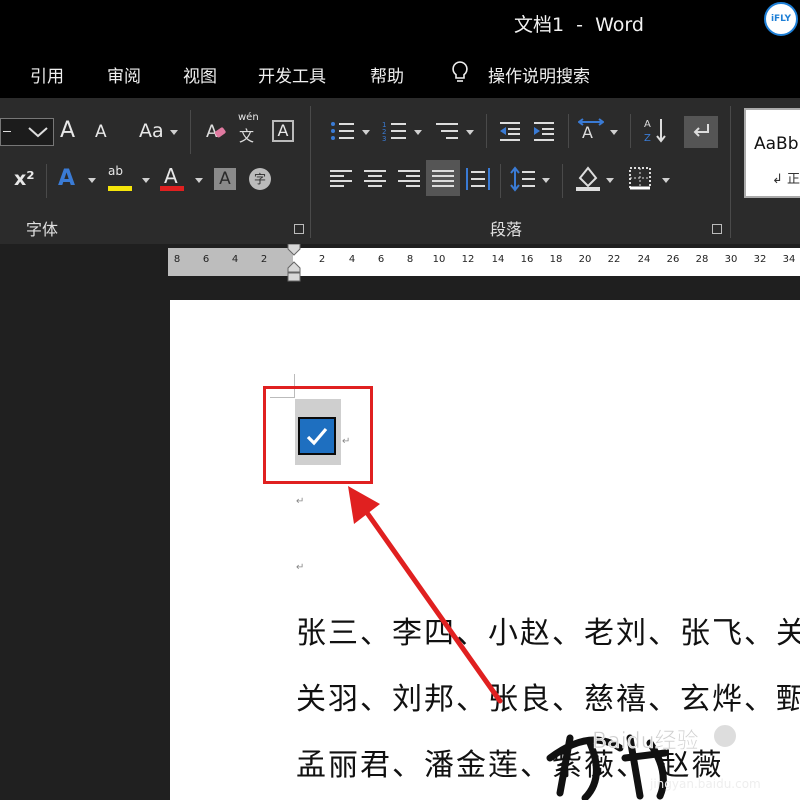 This screenshot has height=800, width=800. Describe the element at coordinates (341, 180) in the screenshot. I see `align-left-icon` at that location.